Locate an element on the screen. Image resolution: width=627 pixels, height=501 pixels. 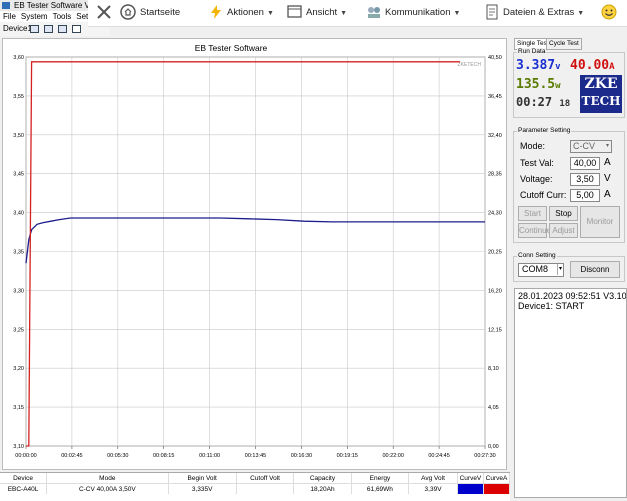
voltage-readout: 3.387v is located at coordinates (538, 65).